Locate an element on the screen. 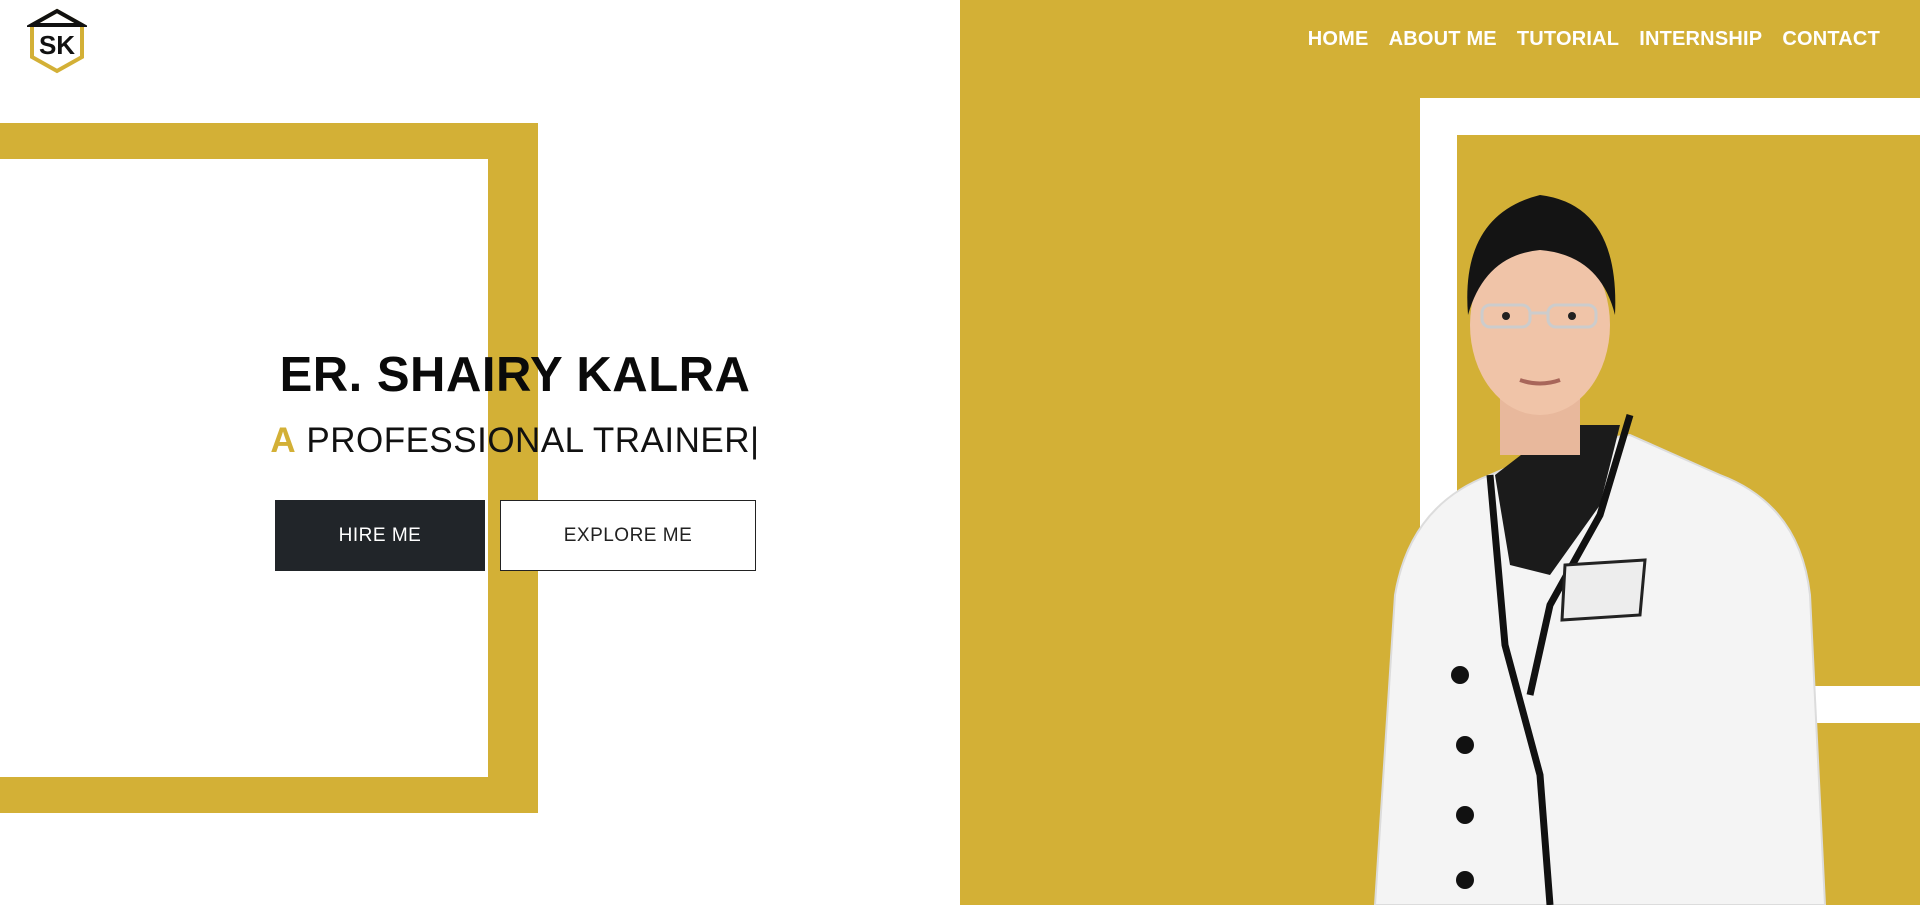  hero-subtitle: A PROFESSIONAL TRAINER| is located at coordinates (515, 441).